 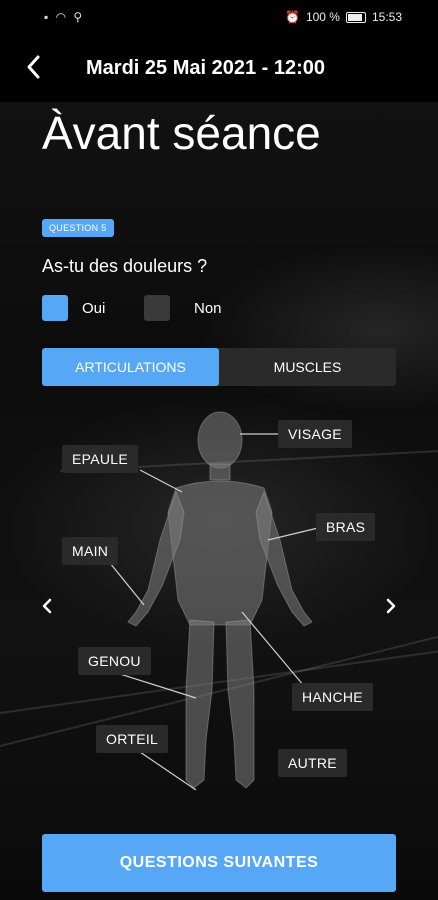 What do you see at coordinates (206, 68) in the screenshot?
I see `header-title: Mardi 25 Mai 2021 - 12:00` at bounding box center [206, 68].